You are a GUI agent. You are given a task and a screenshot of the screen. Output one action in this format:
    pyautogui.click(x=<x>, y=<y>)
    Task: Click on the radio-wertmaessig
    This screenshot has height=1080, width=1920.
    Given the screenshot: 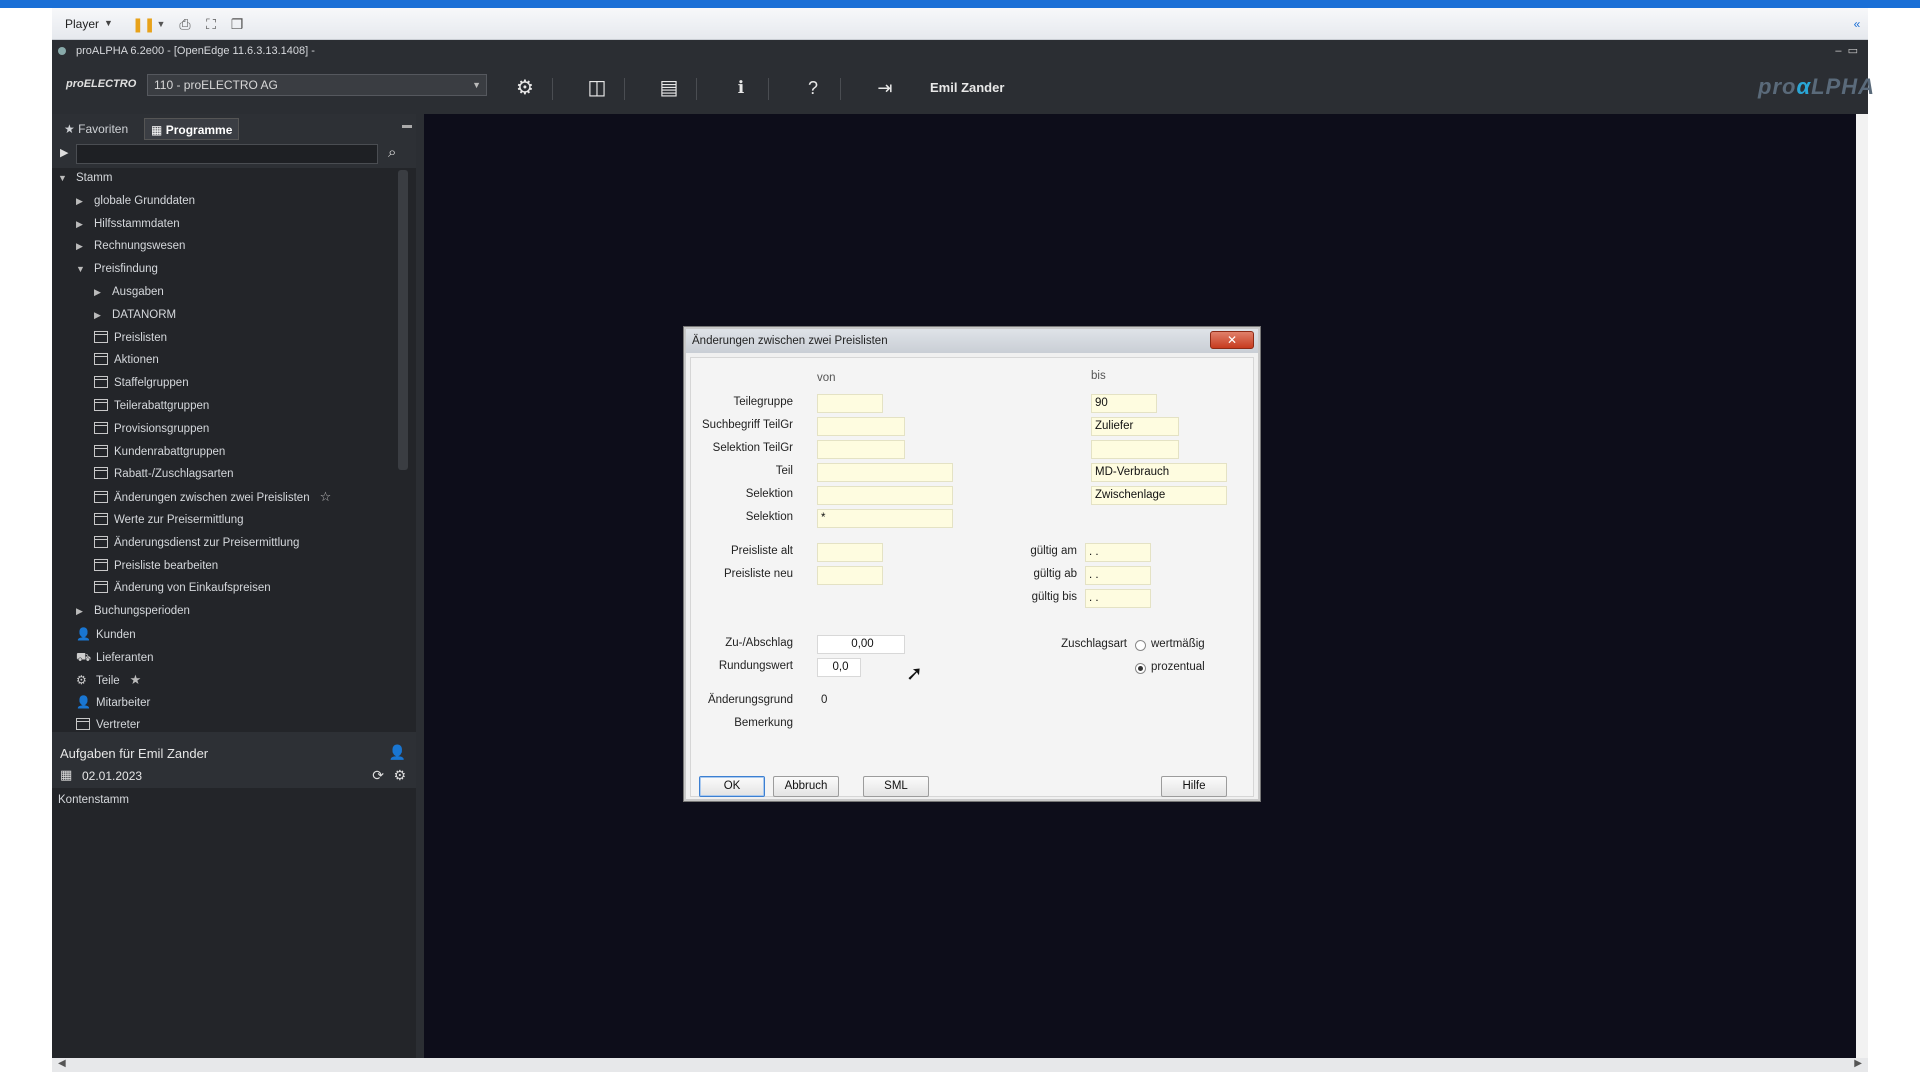 What is the action you would take?
    pyautogui.click(x=1140, y=645)
    